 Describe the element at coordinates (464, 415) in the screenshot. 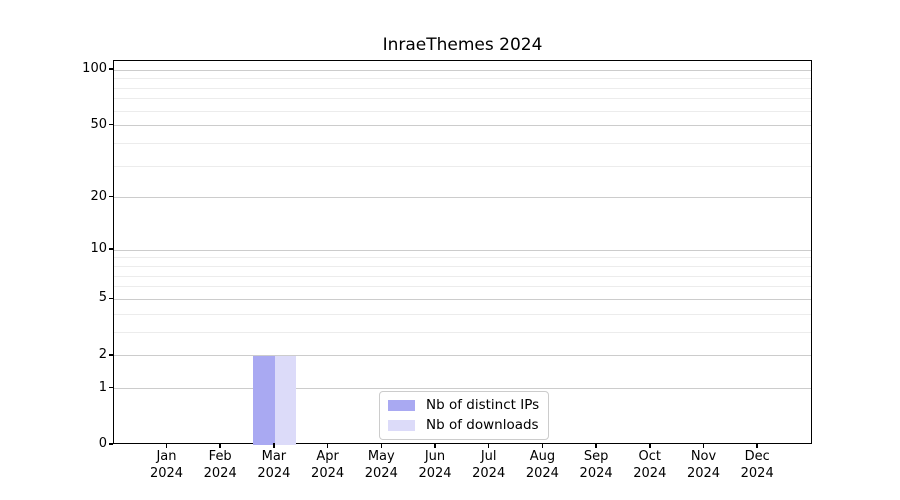

I see `legend: Nb of distinct IPs Nb of downloads` at that location.